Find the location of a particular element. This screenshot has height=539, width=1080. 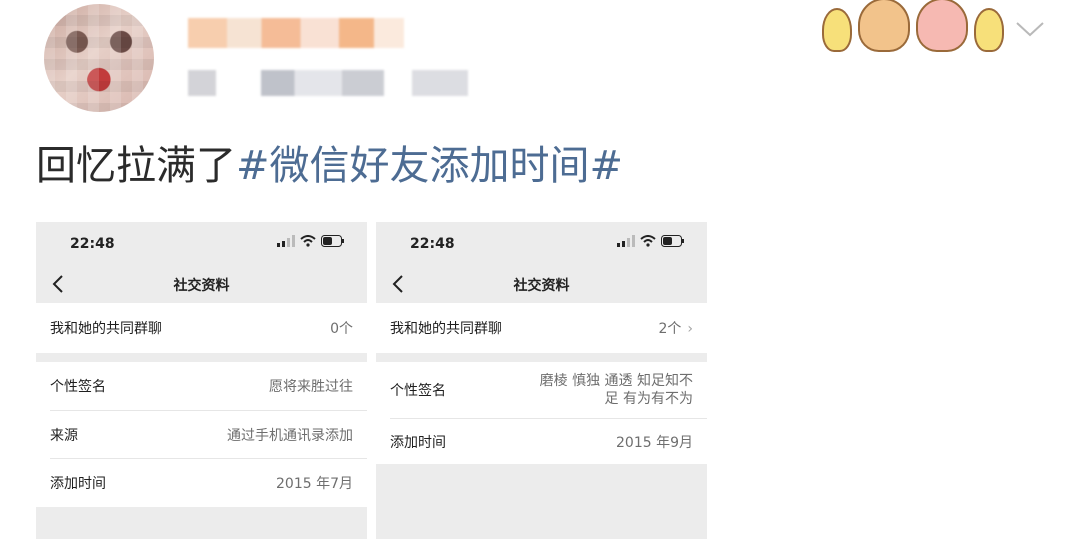

group-value-wrap: 2个 › is located at coordinates (675, 328).